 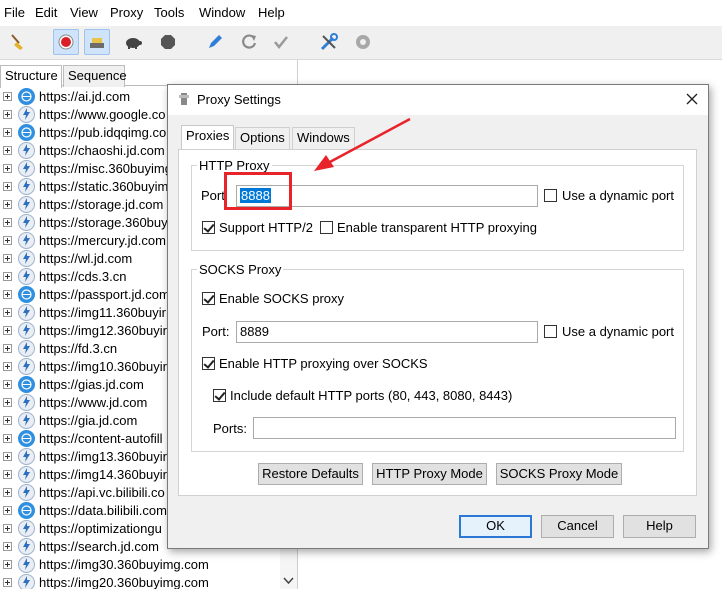 What do you see at coordinates (387, 332) in the screenshot?
I see `socks-port-input: 8889` at bounding box center [387, 332].